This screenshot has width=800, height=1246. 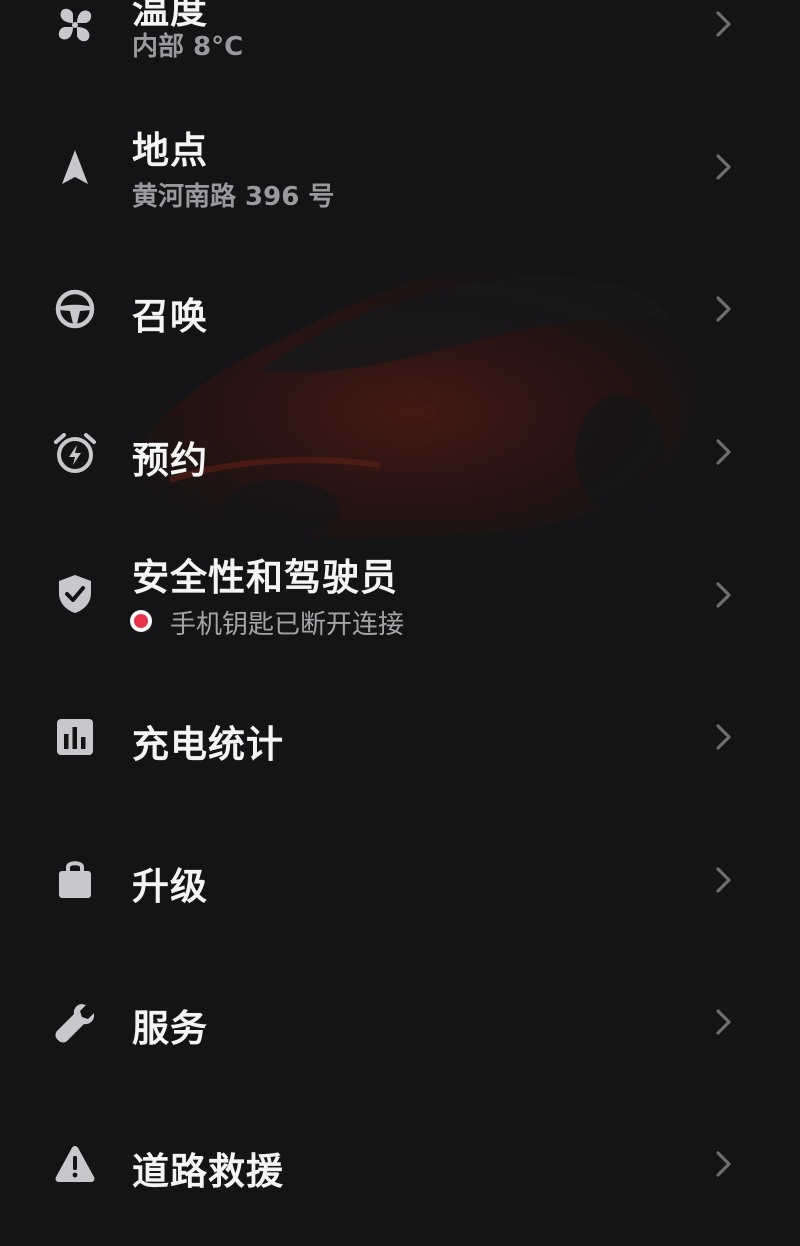 I want to click on menu-item-title: 预约, so click(x=170, y=460).